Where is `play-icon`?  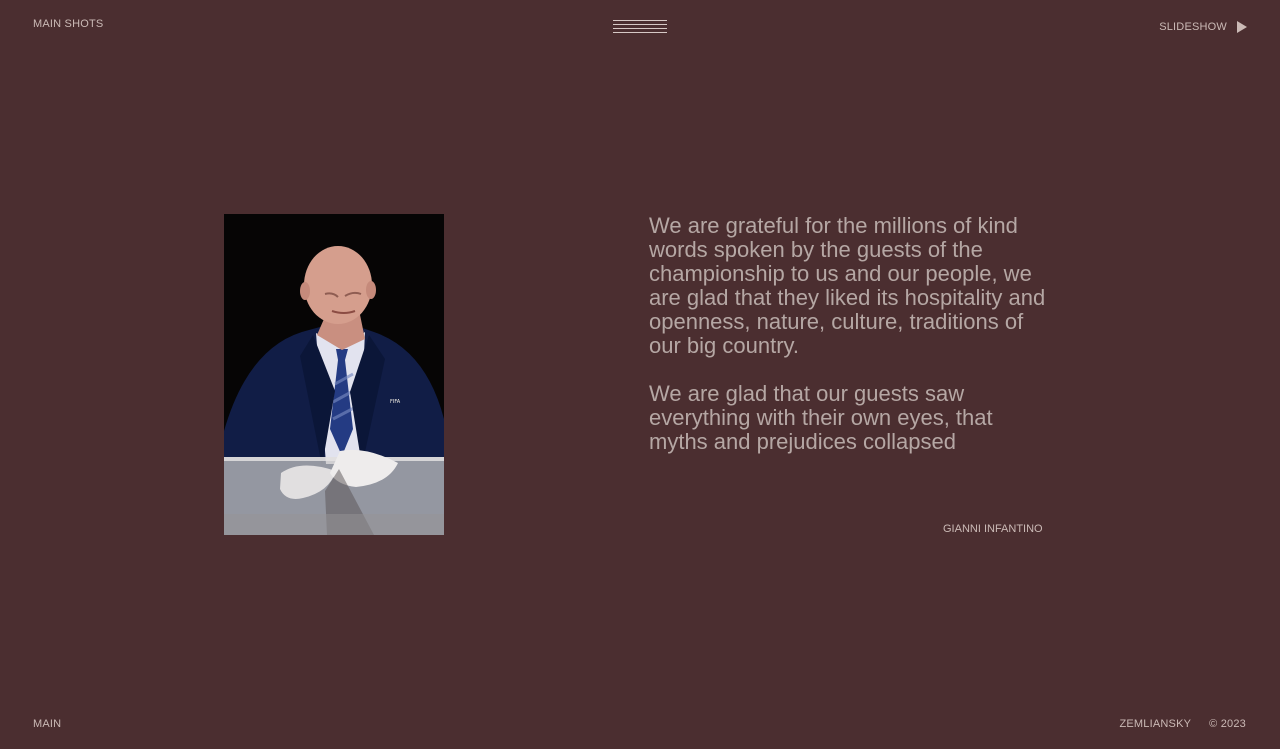 play-icon is located at coordinates (1242, 27).